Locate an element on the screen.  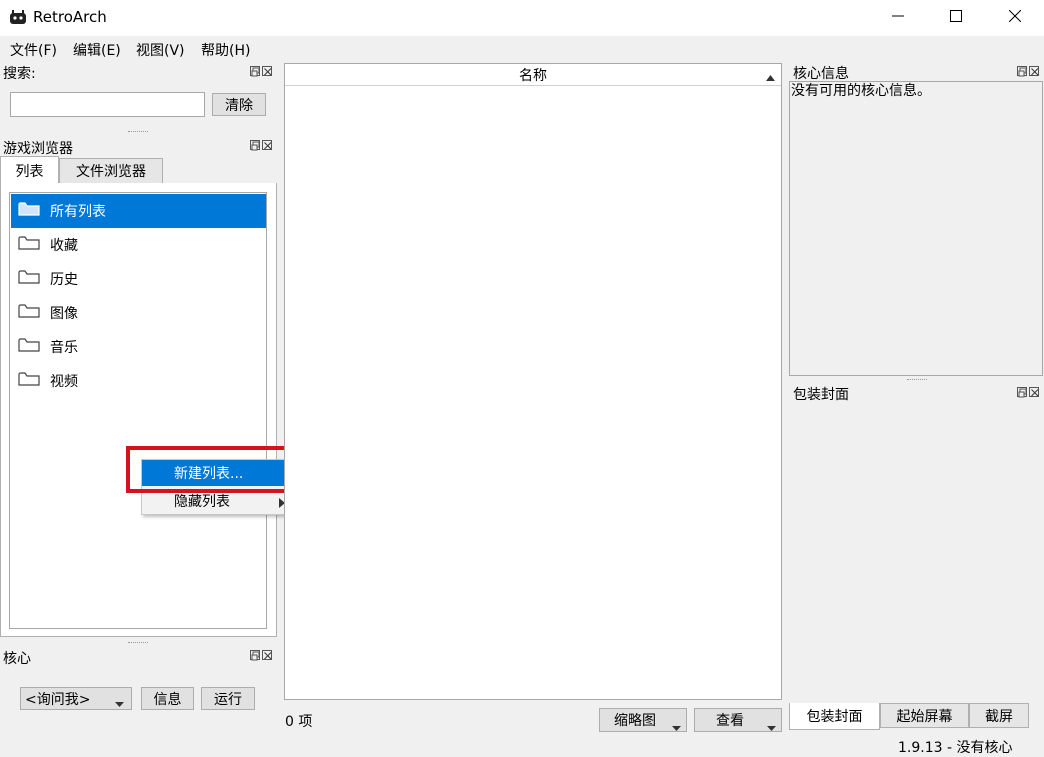
cover-dock-title: 包装封面 is located at coordinates (821, 395).